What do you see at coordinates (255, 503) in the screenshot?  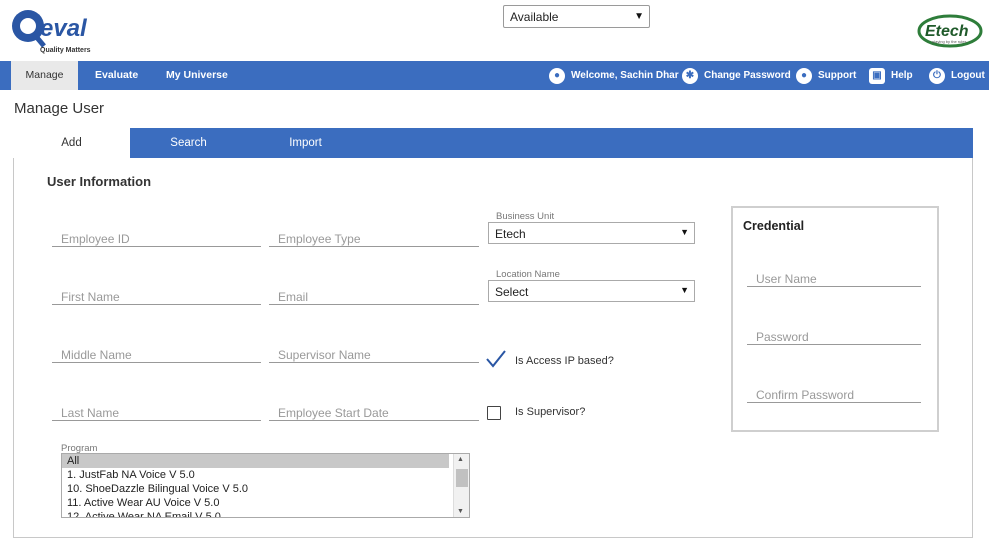 I see `list-item: 11. Active Wear AU Voice V 5.0` at bounding box center [255, 503].